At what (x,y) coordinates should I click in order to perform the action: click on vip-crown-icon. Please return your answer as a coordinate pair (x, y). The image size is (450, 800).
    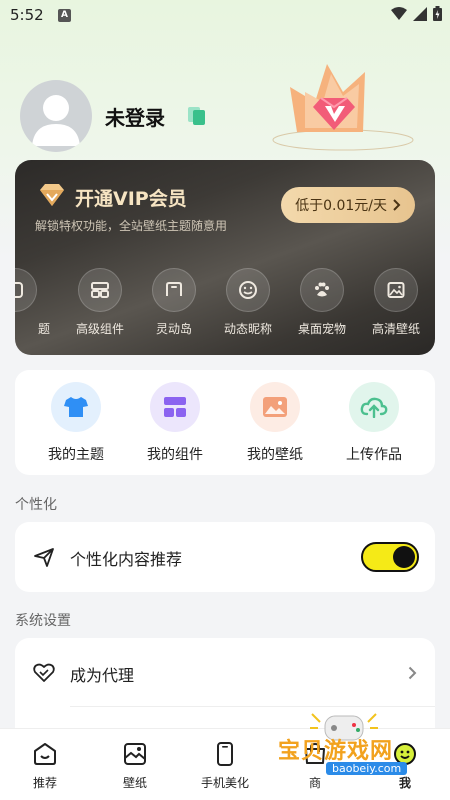
    Looking at the image, I should click on (343, 107).